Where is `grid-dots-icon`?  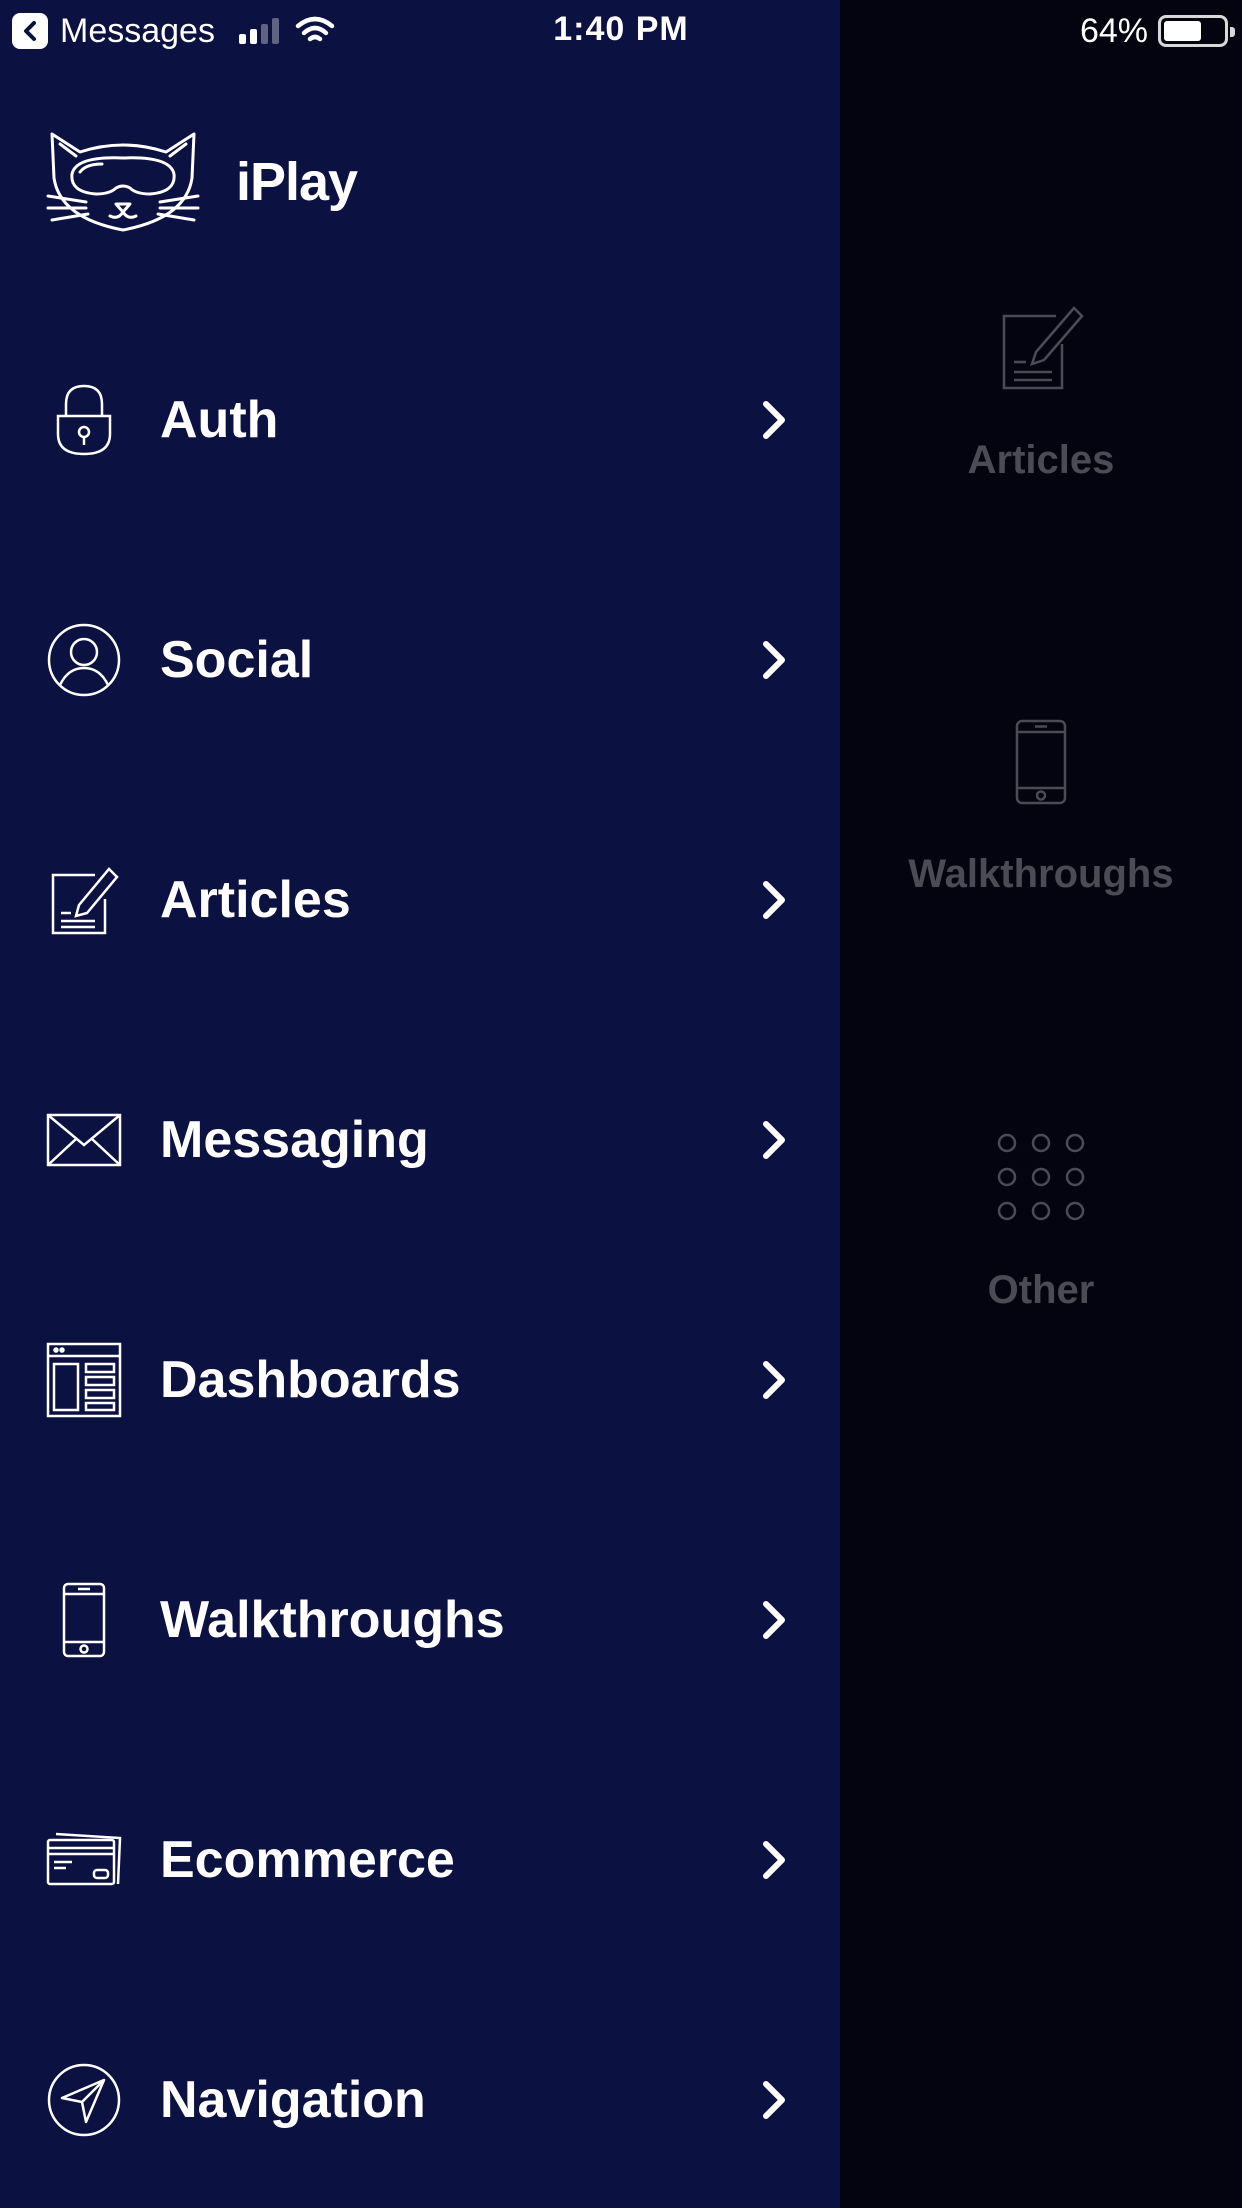
grid-dots-icon is located at coordinates (1041, 1177).